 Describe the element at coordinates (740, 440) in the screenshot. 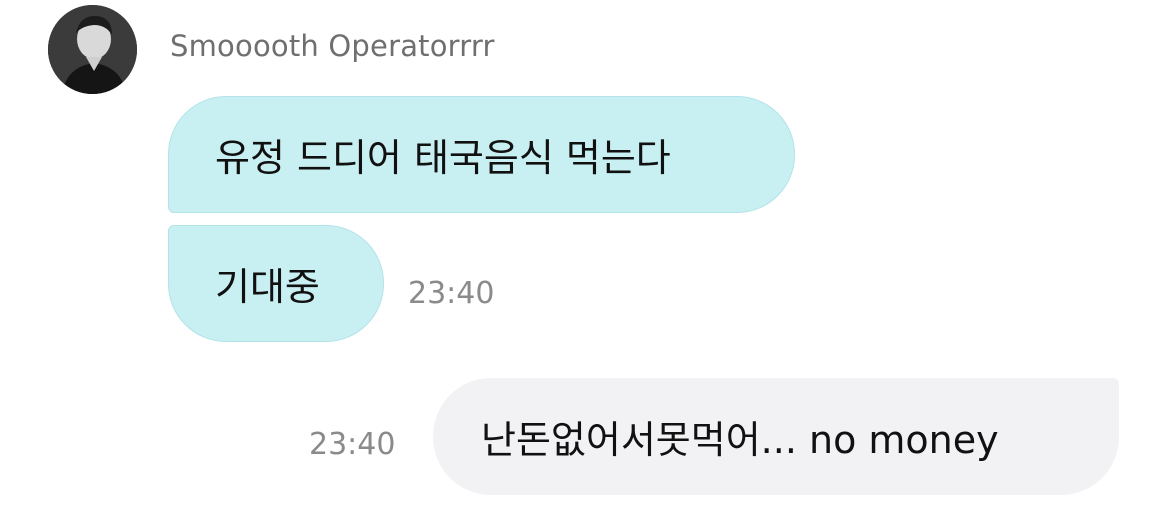

I see `message-text: 난돈없어서못먹어... no money` at that location.